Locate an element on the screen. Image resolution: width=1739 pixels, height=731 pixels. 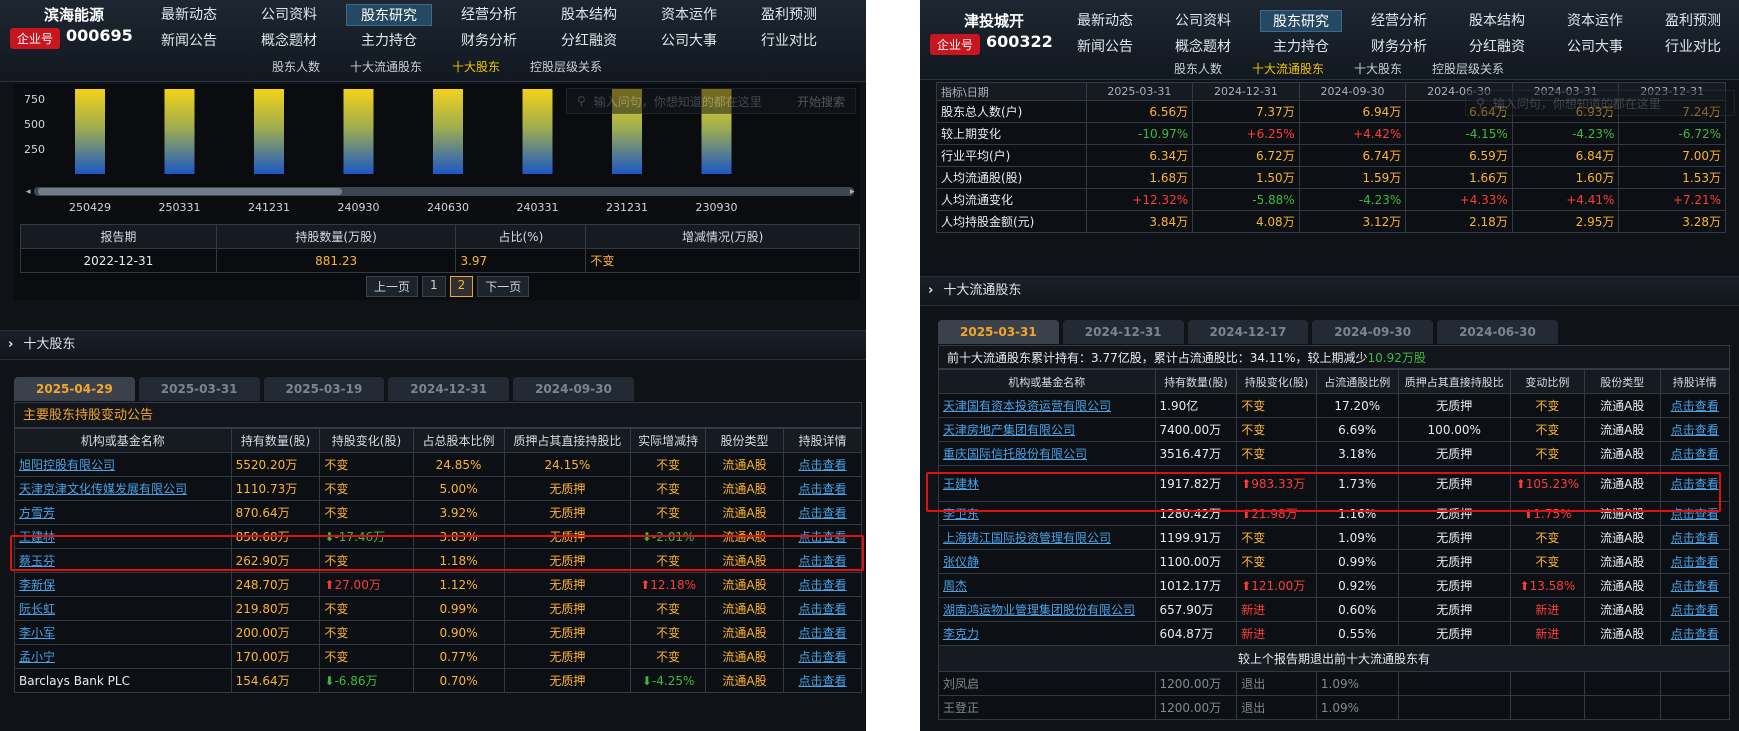
chart-scroll-thumb is located at coordinates (190, 191).